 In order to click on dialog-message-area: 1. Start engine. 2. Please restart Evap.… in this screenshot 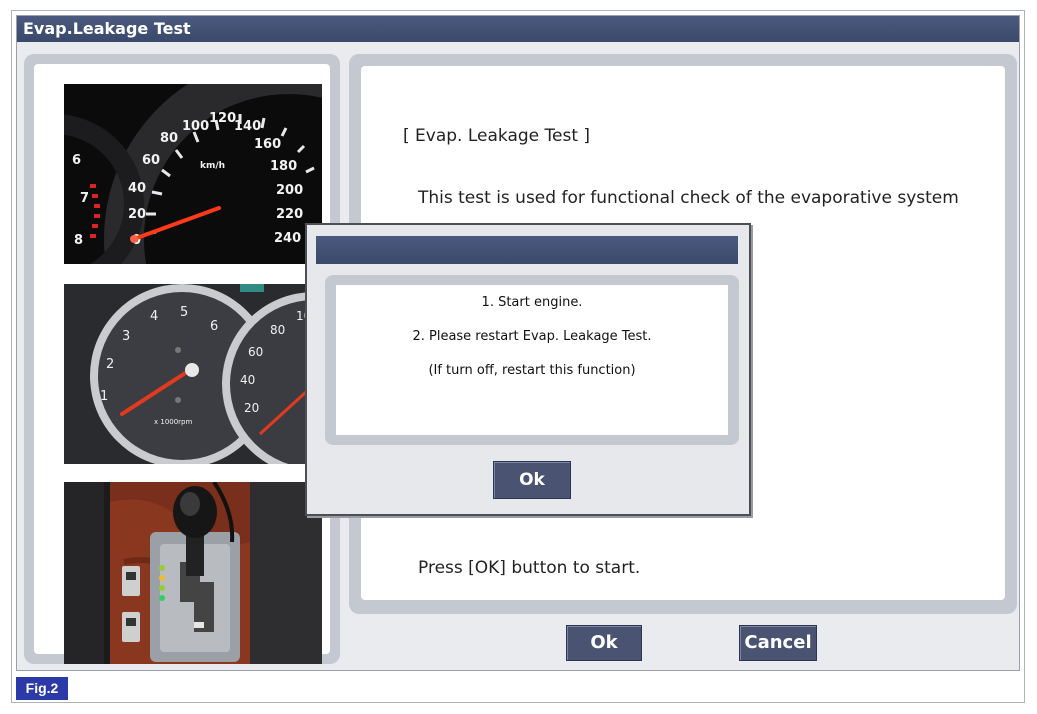, I will do `click(532, 360)`.